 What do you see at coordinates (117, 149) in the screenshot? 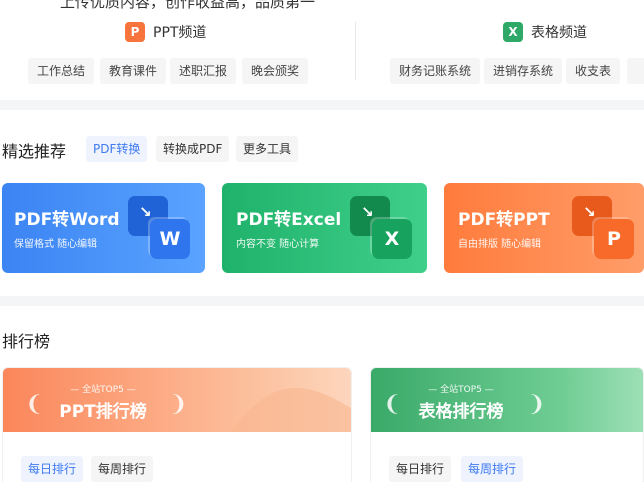
I see `tab-pdf-convert: PDF转换` at bounding box center [117, 149].